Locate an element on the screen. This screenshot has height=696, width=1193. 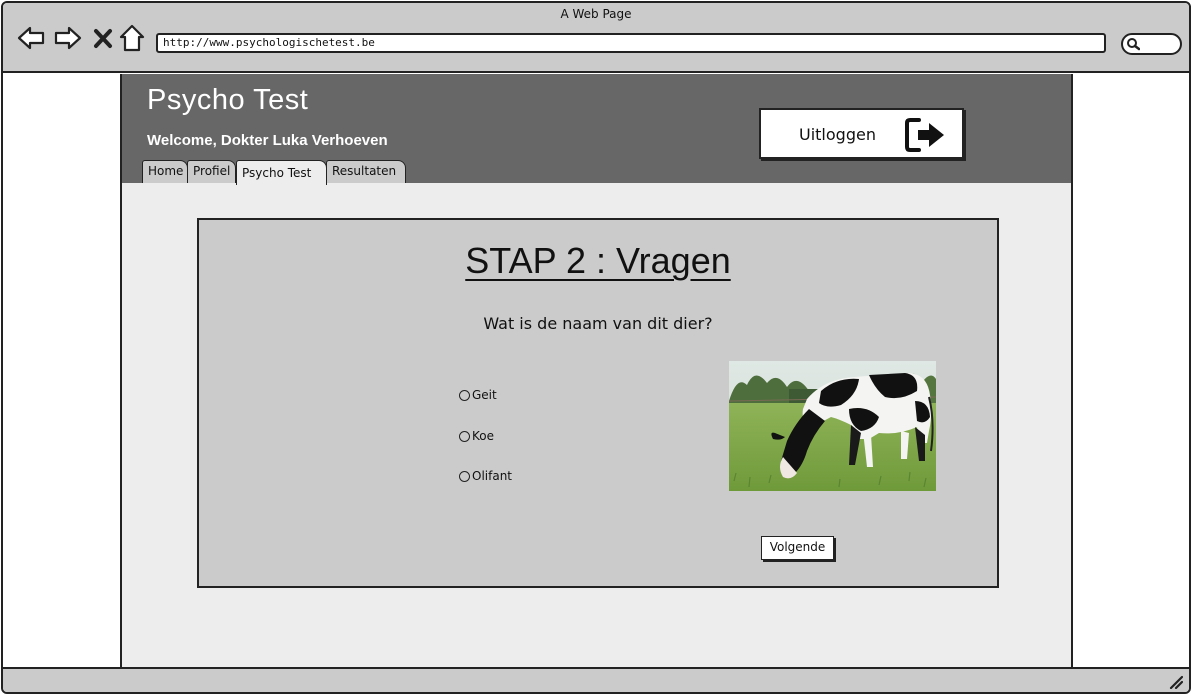
next-button: Volgende is located at coordinates (797, 548).